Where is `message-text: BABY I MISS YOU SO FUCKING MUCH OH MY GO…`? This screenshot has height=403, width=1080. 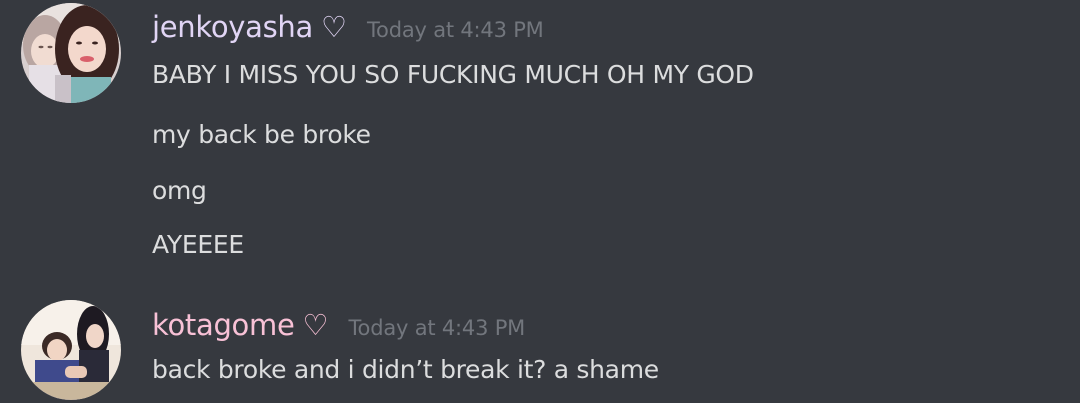 message-text: BABY I MISS YOU SO FUCKING MUCH OH MY GO… is located at coordinates (453, 74).